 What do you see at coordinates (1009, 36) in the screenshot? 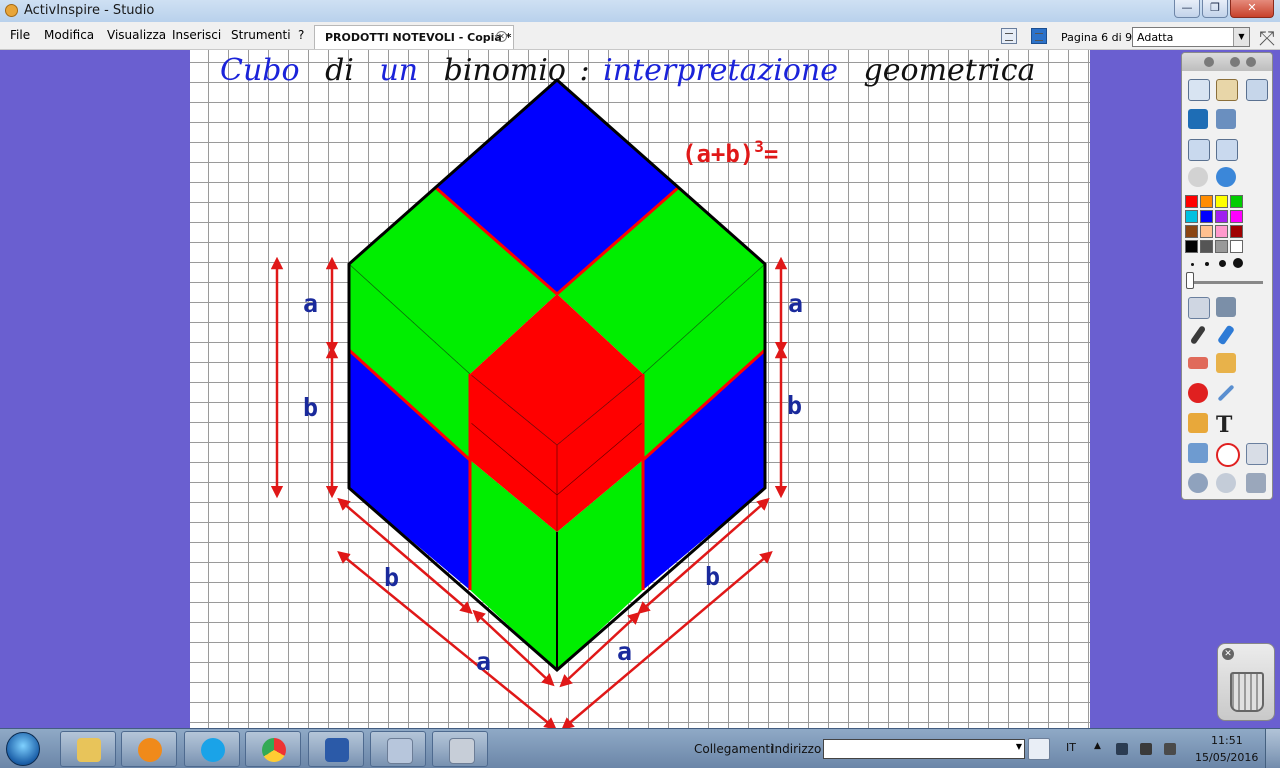
I see `page-browser-icon` at bounding box center [1009, 36].